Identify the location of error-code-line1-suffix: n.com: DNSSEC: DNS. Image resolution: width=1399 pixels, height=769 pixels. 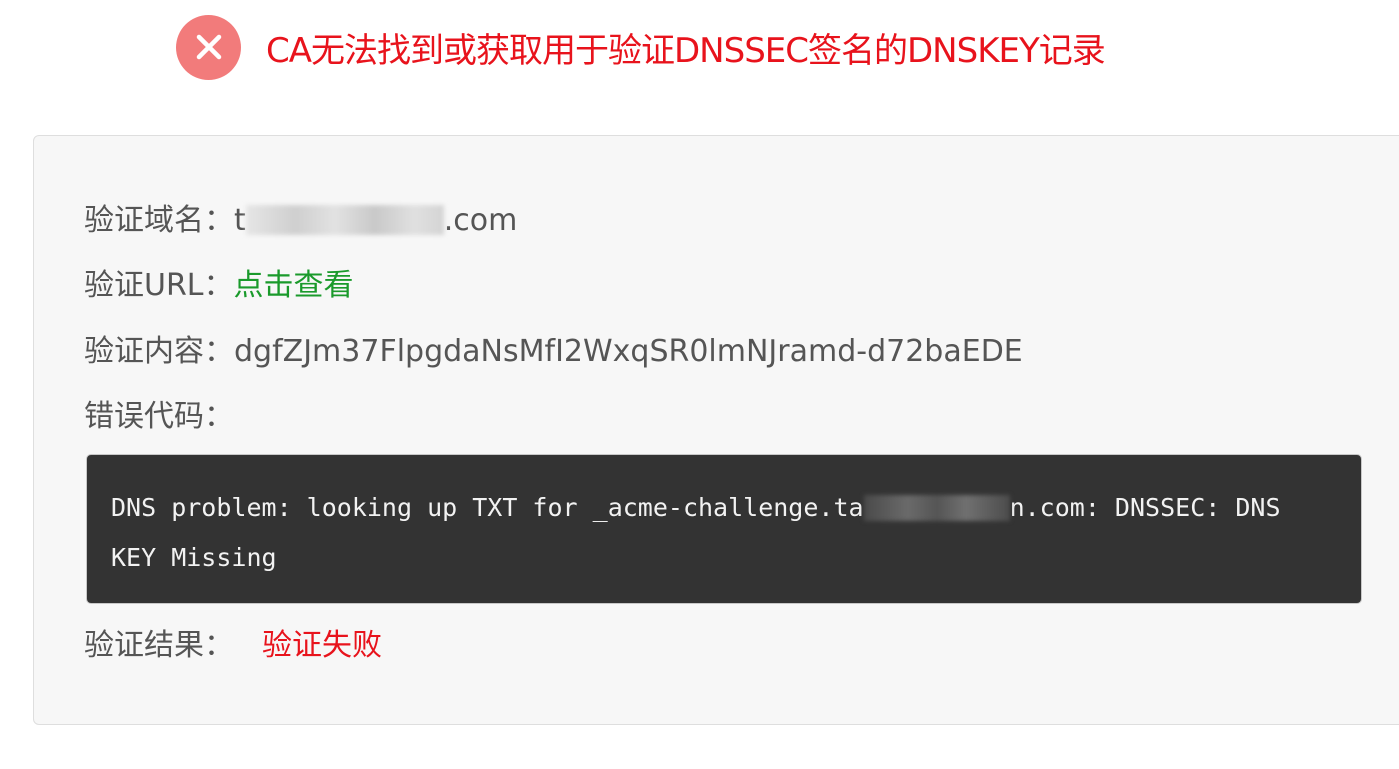
(1145, 507).